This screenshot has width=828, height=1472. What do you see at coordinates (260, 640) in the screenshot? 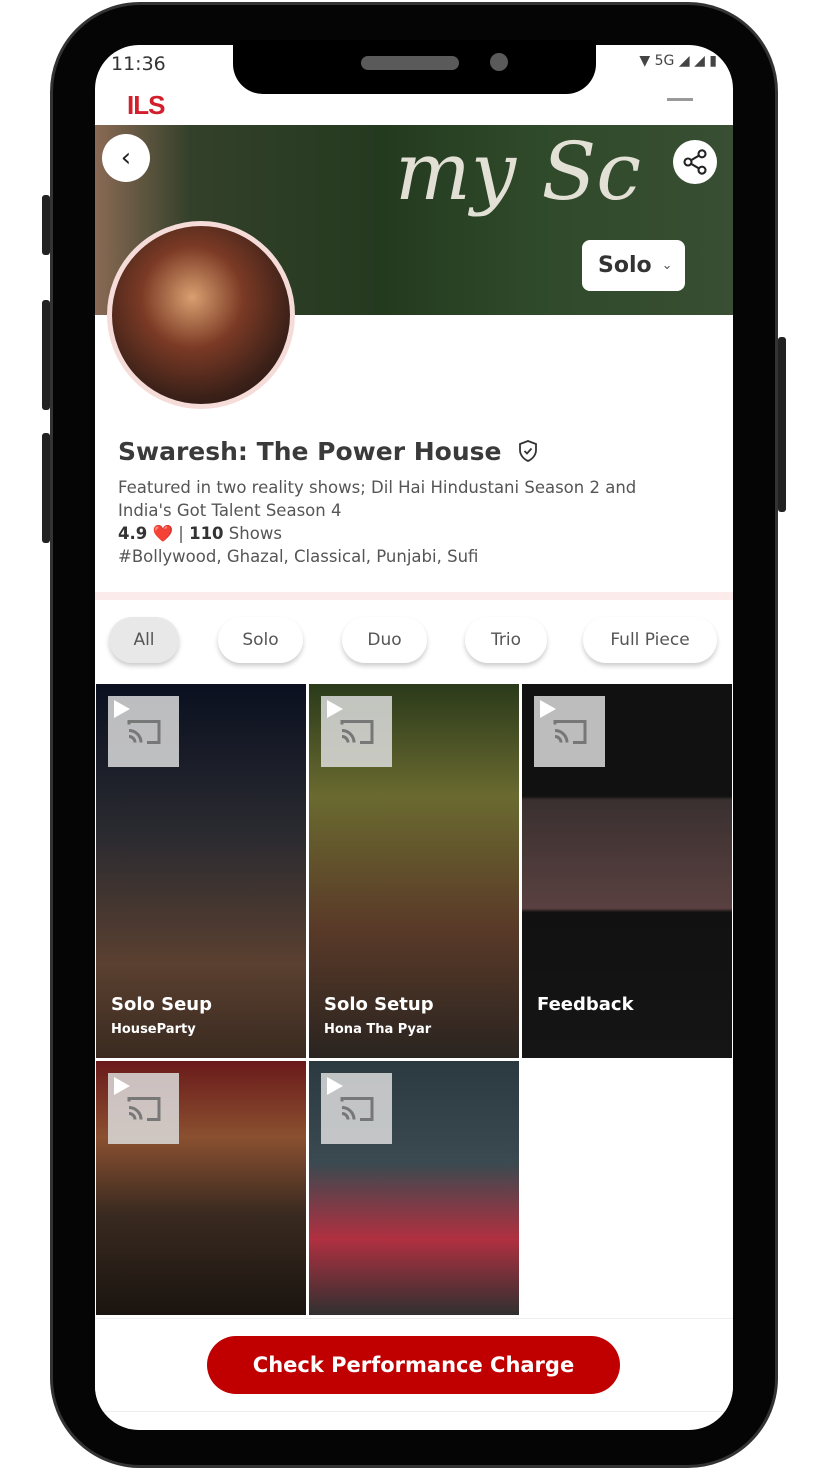
I see `filter-solo: Solo` at bounding box center [260, 640].